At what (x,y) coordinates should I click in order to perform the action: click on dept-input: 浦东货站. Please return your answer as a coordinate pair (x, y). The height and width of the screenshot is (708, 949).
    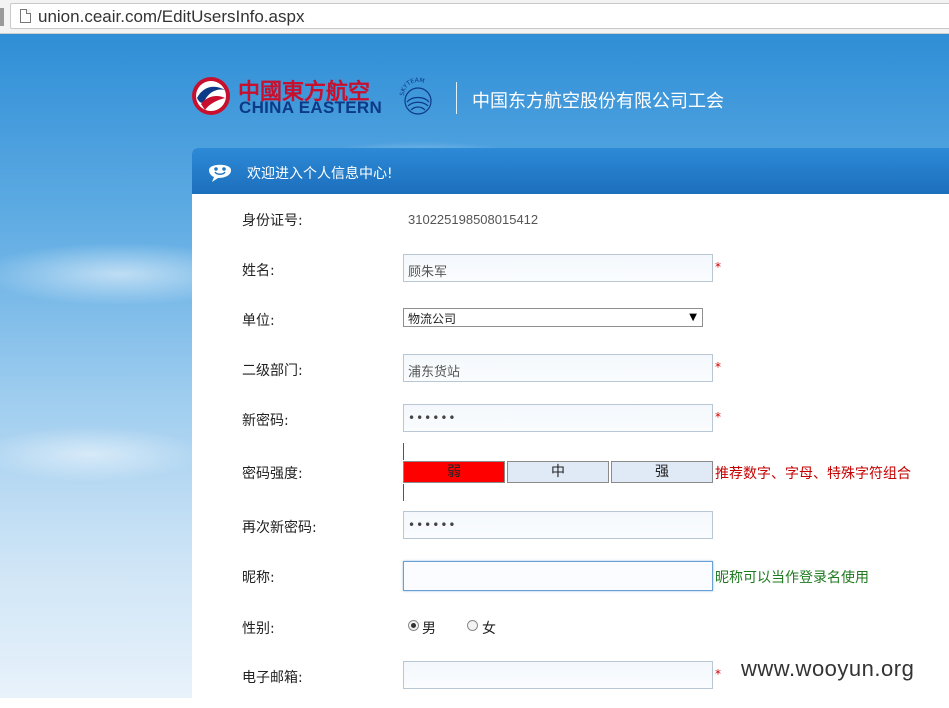
    Looking at the image, I should click on (558, 368).